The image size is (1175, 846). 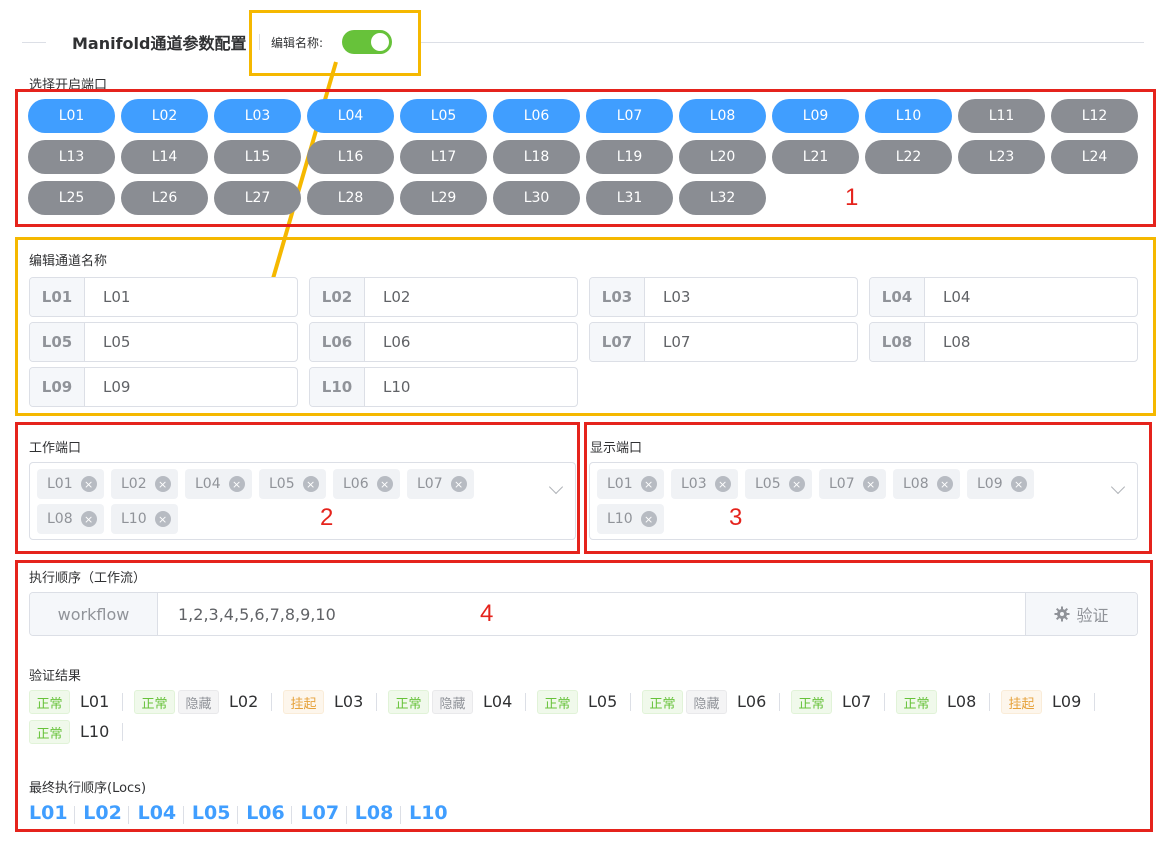 I want to click on port-tag-label: L08, so click(x=916, y=484).